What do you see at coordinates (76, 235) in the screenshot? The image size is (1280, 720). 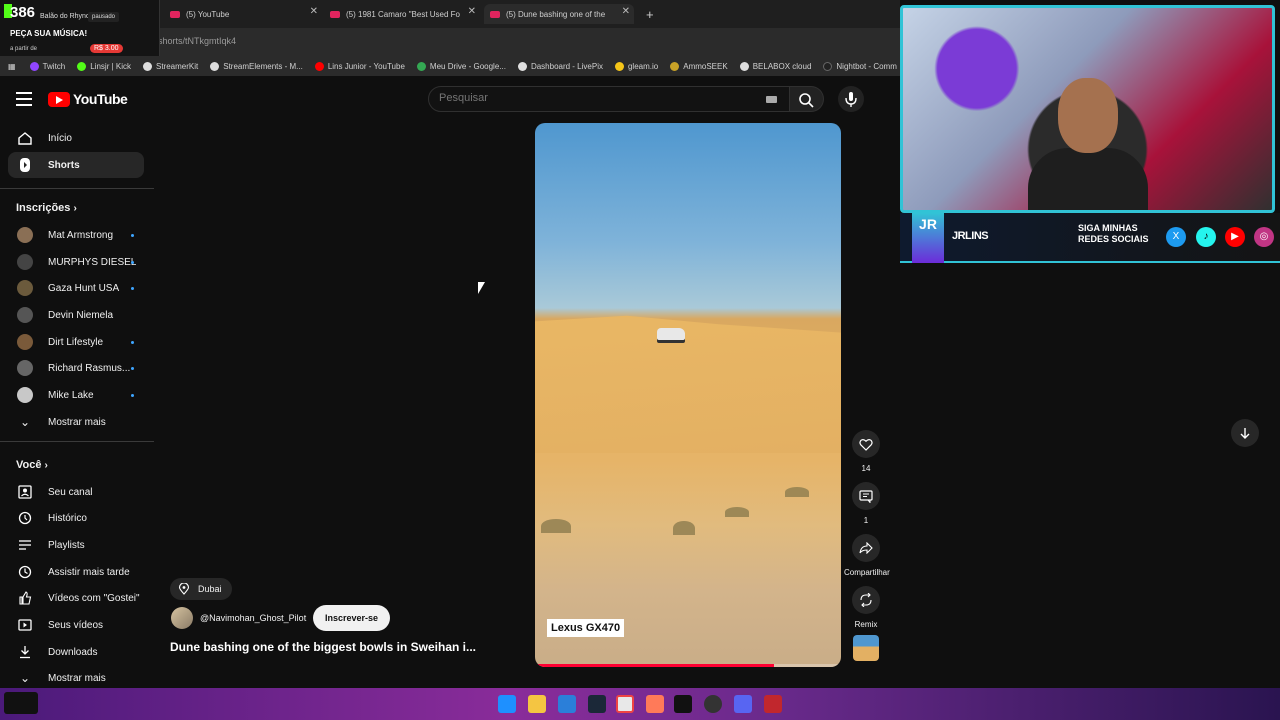 I see `sidebar-item-subscription: Mat Armstrong` at bounding box center [76, 235].